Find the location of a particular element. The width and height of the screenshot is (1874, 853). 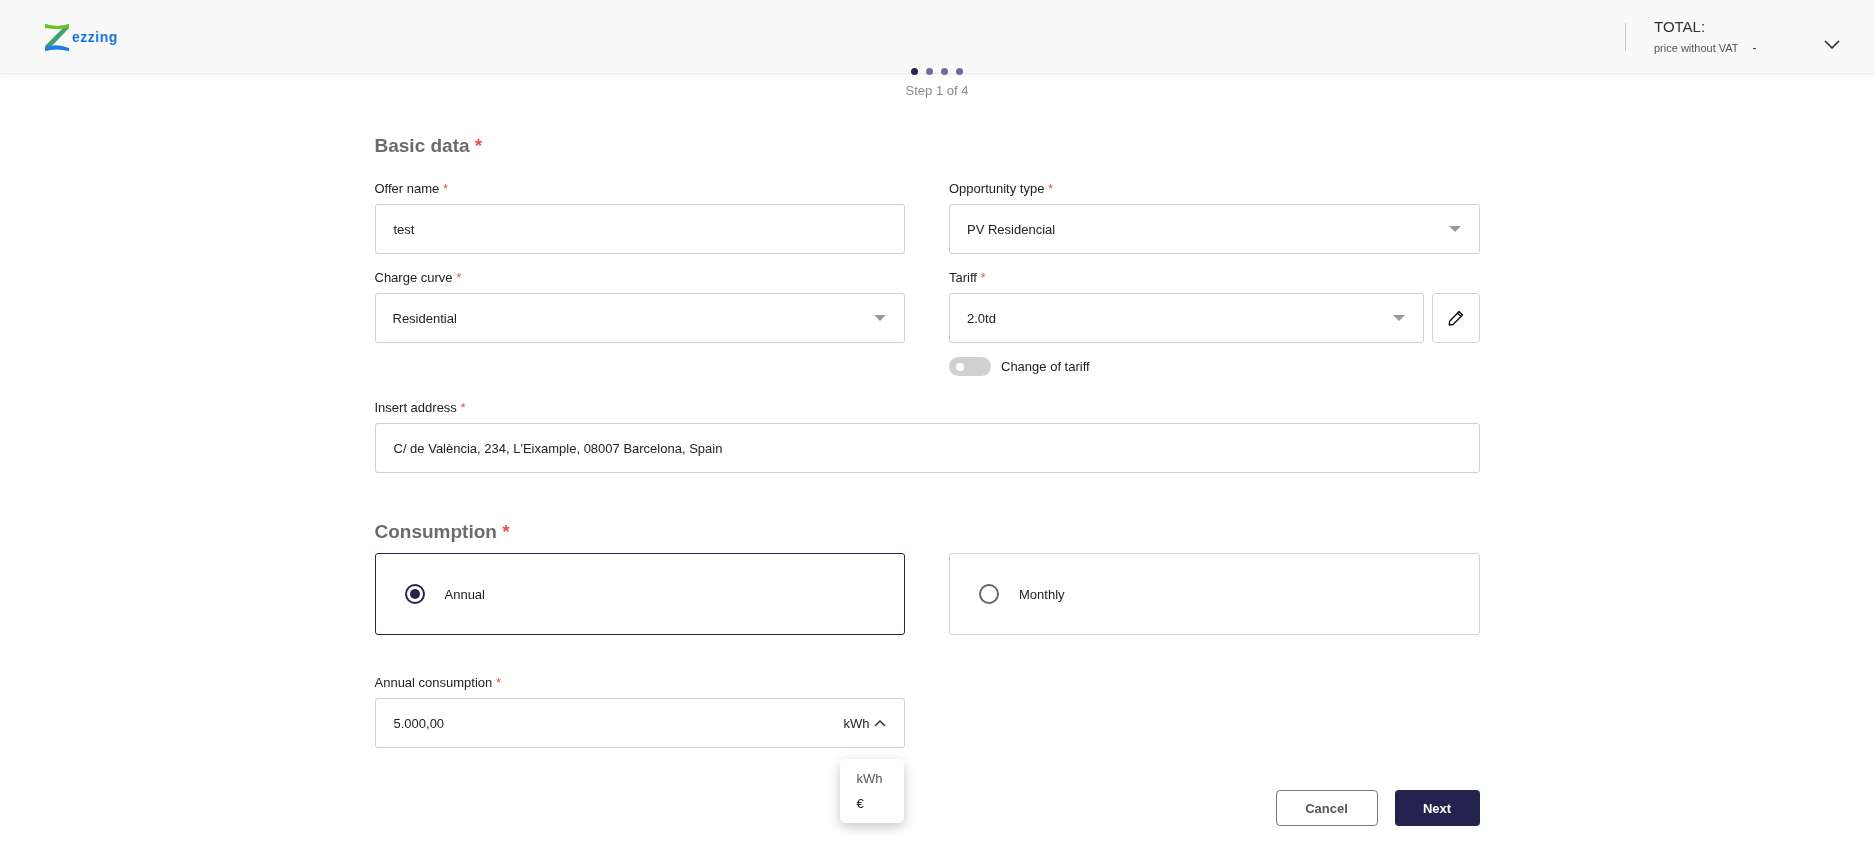

step-caption: Step 1 of 4 is located at coordinates (937, 90).